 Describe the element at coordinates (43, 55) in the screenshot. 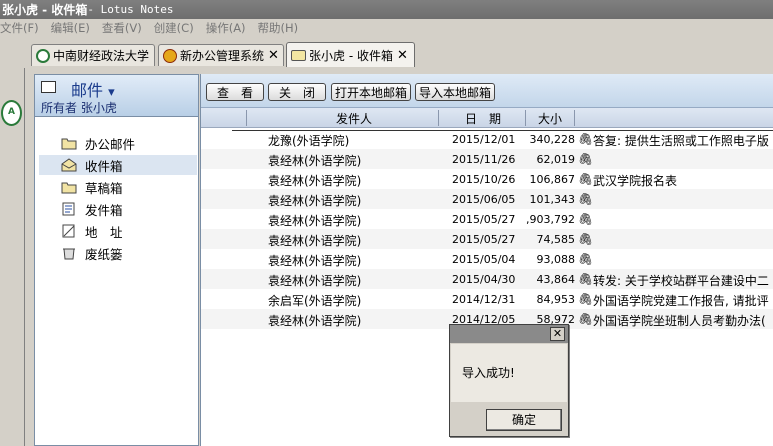

I see `globe-icon` at that location.